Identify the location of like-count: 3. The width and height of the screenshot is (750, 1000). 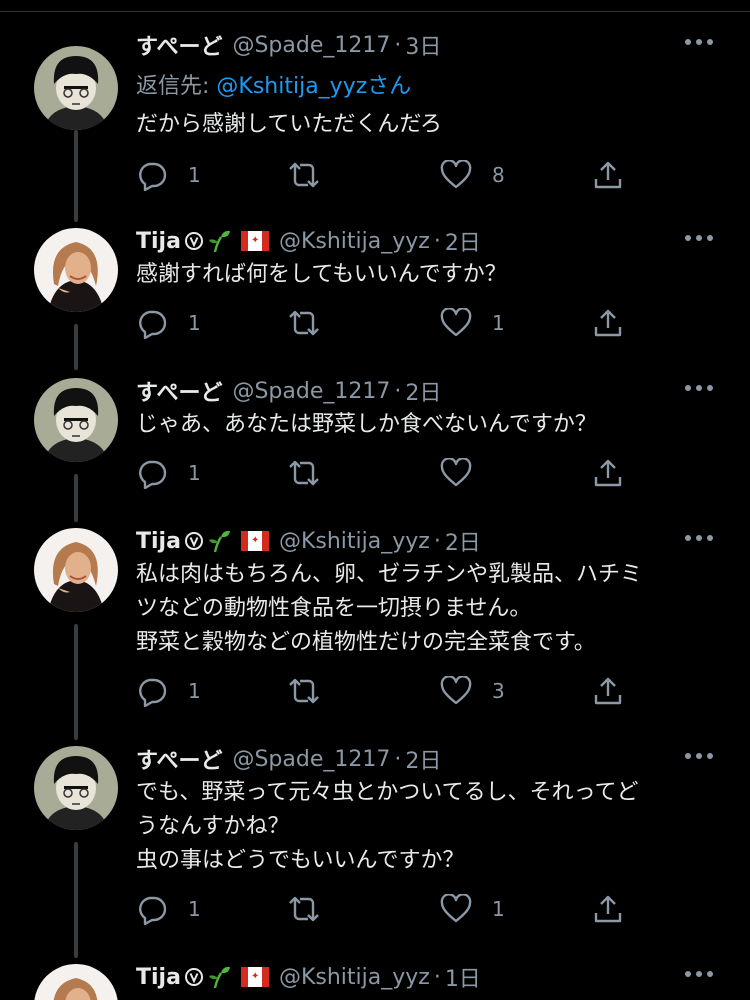
(498, 691).